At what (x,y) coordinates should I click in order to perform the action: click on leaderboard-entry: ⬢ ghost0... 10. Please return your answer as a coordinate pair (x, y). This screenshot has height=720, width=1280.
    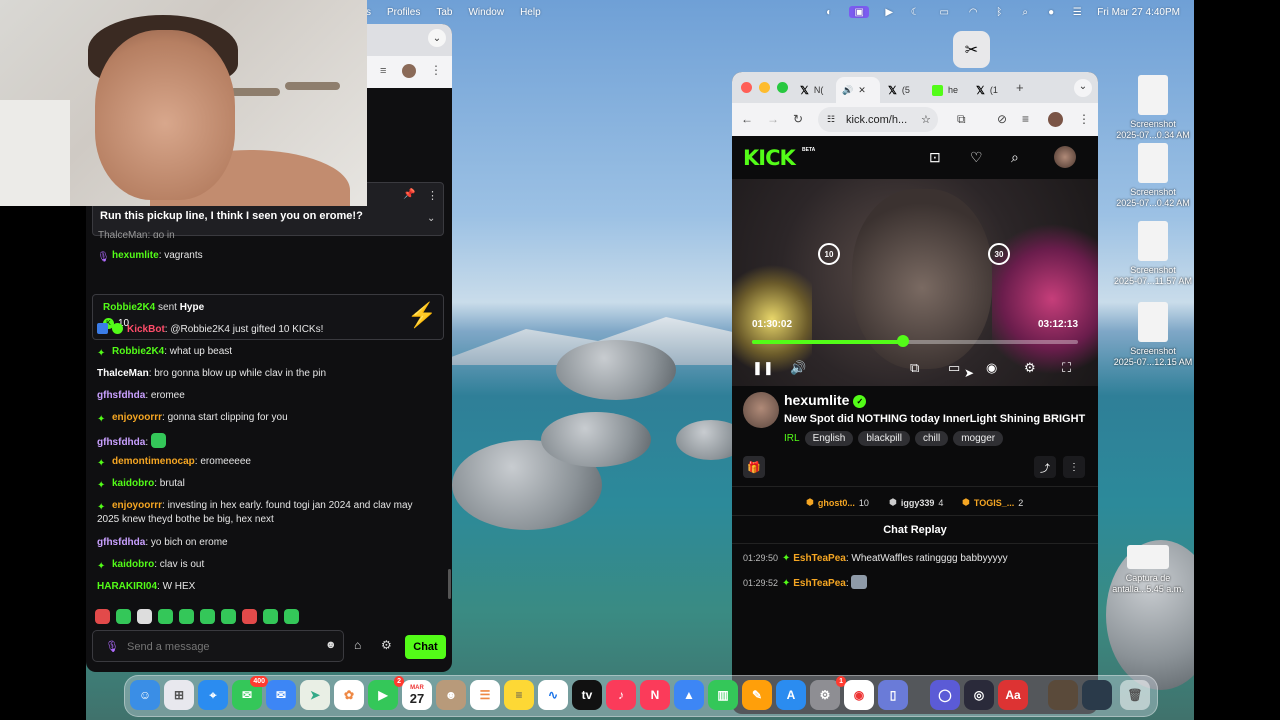
    Looking at the image, I should click on (837, 502).